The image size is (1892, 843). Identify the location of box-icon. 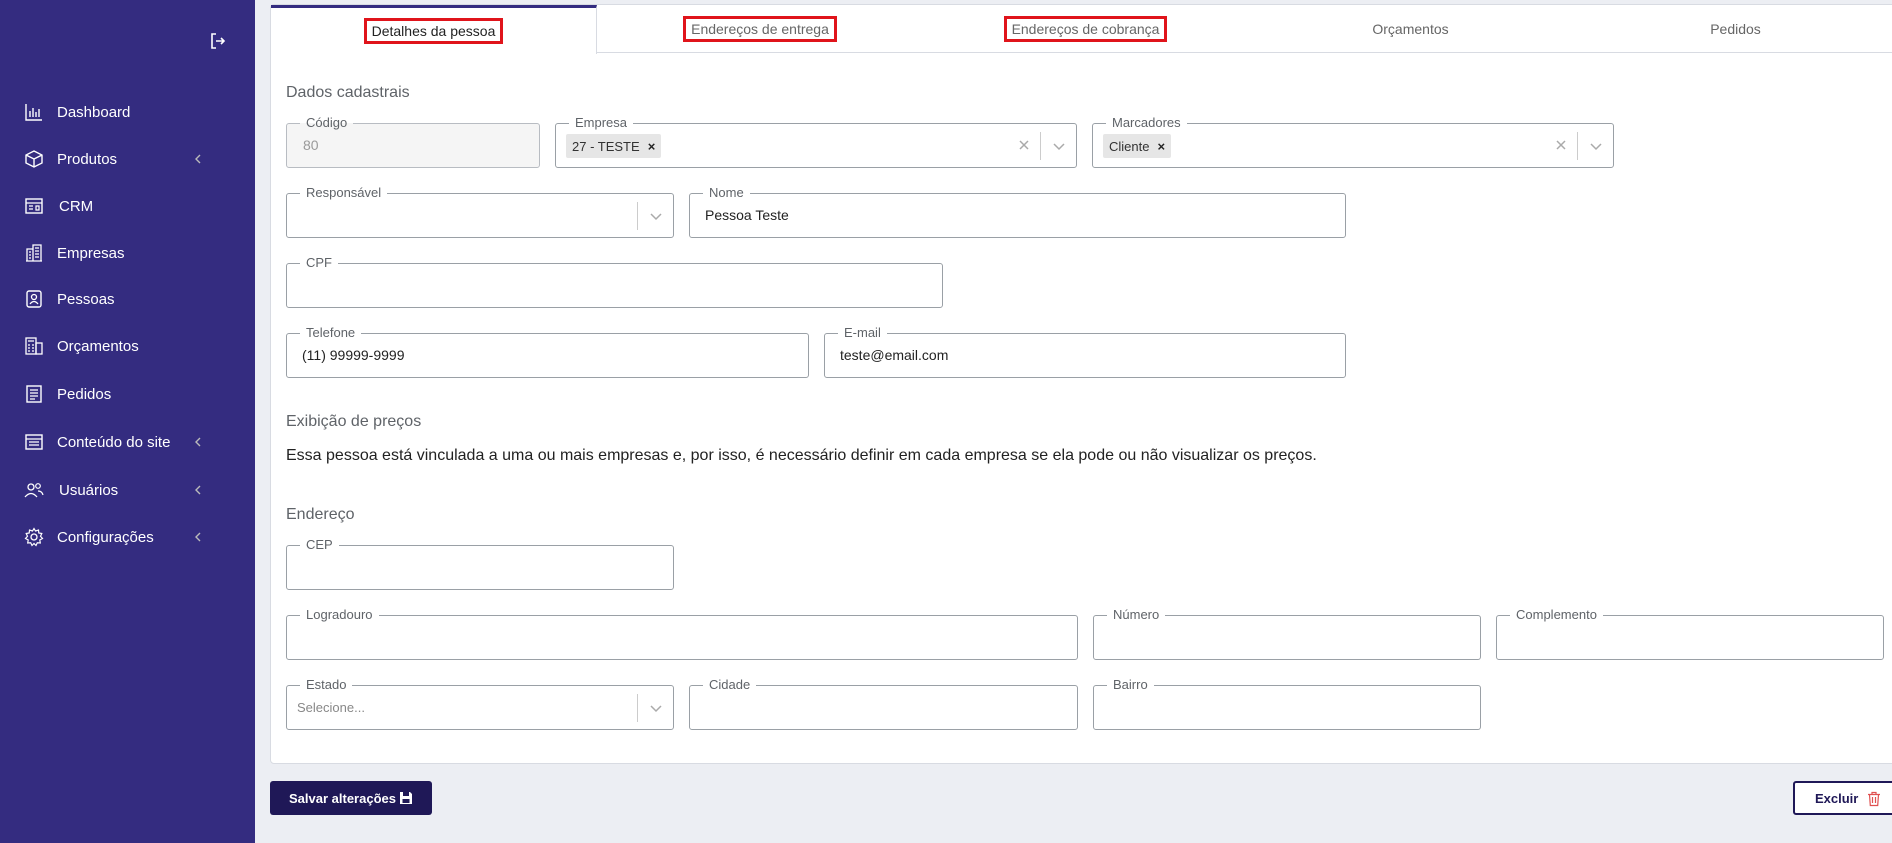
(34, 159).